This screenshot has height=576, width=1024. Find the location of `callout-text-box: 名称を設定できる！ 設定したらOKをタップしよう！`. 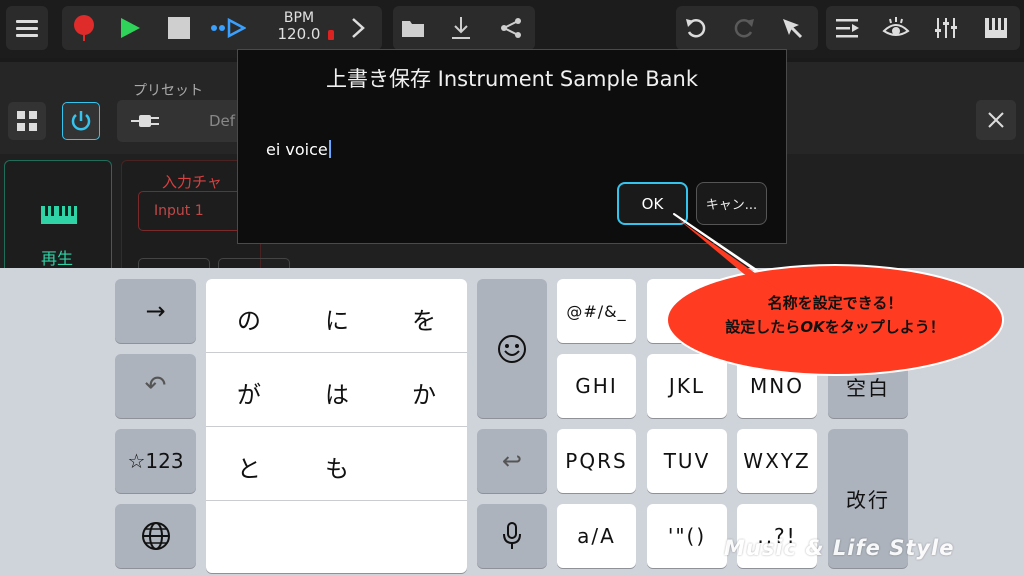

callout-text-box: 名称を設定できる！ 設定したらOKをタップしよう！ is located at coordinates (835, 321).